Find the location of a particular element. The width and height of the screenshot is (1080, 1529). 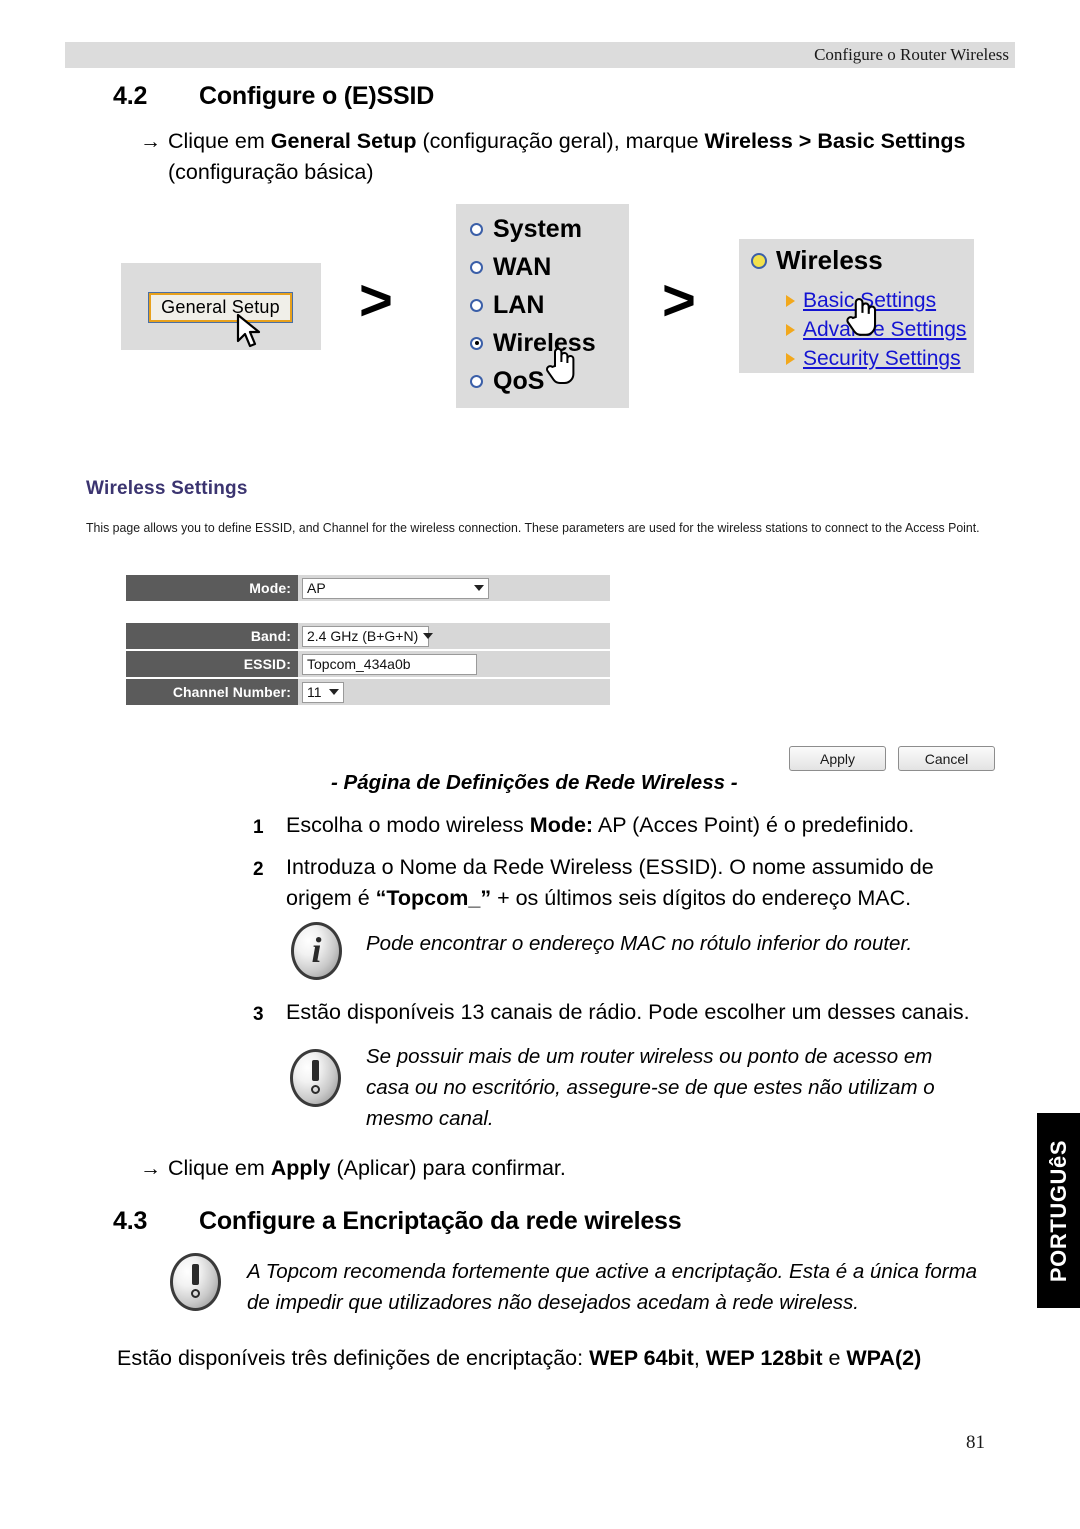

menu-item-qos: QoS is located at coordinates (507, 381).